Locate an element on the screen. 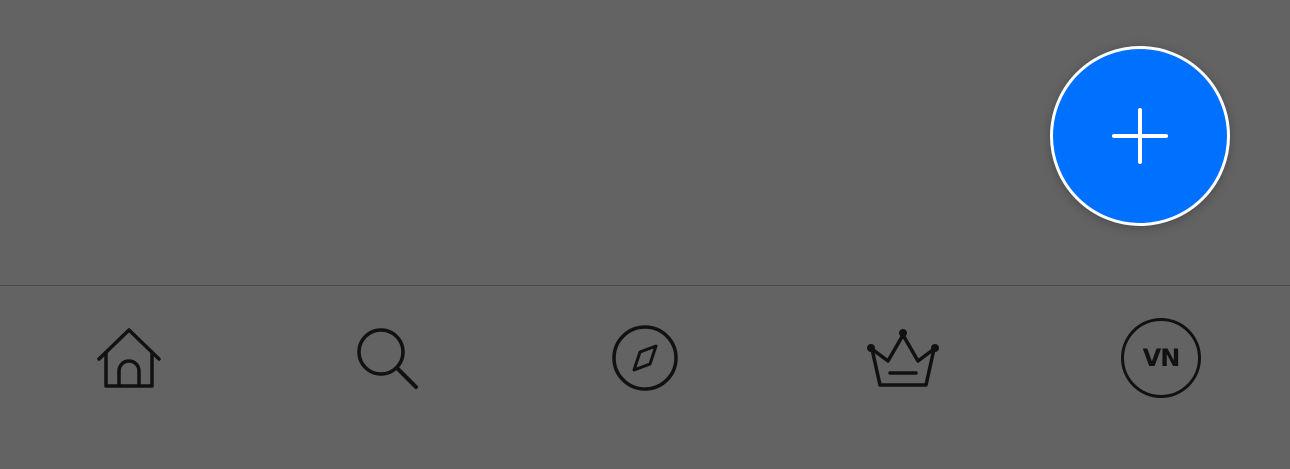  search-icon is located at coordinates (387, 358).